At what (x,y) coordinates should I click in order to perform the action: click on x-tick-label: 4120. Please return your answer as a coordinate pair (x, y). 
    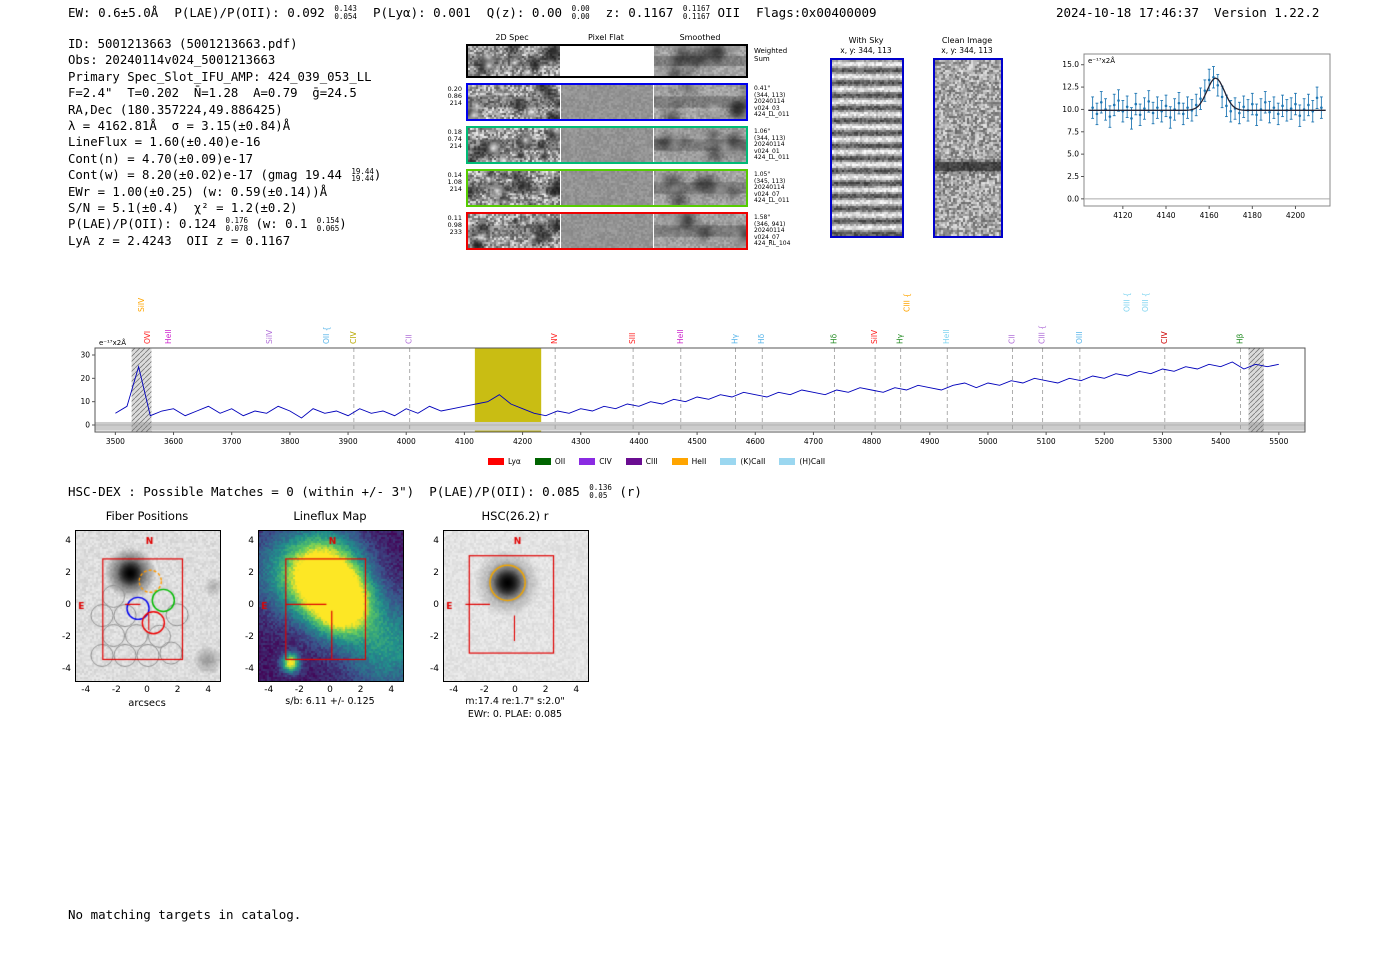
    Looking at the image, I should click on (1122, 215).